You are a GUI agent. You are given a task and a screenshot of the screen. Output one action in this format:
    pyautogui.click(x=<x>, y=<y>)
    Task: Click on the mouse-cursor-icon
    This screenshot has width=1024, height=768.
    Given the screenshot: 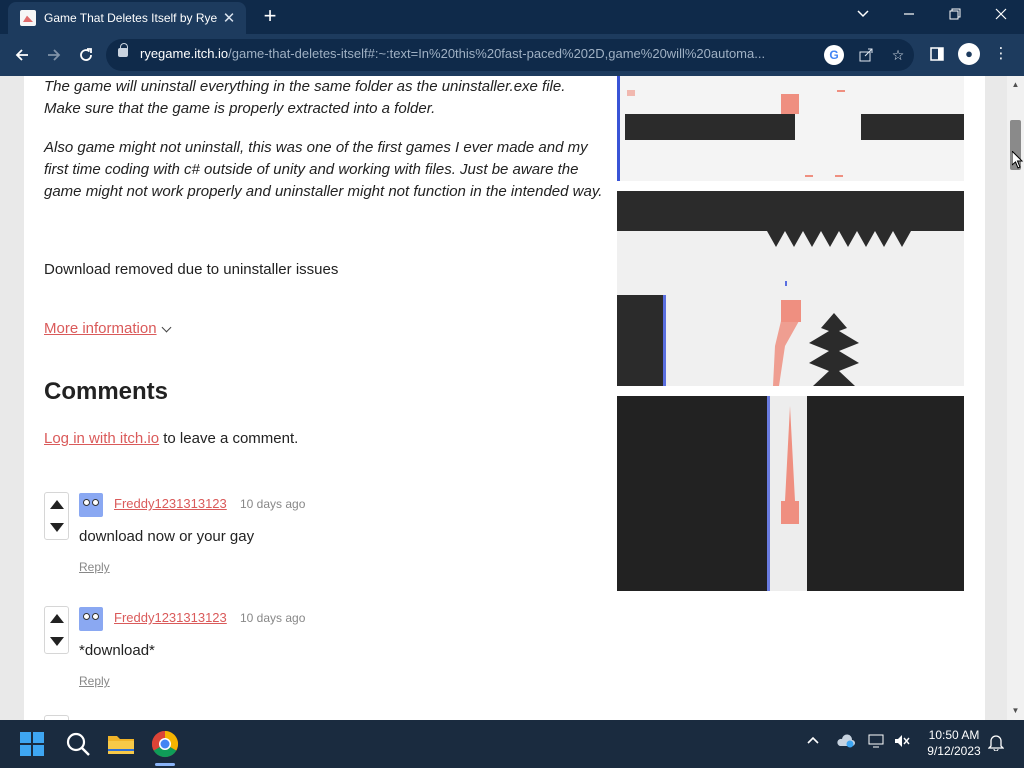 What is the action you would take?
    pyautogui.click(x=1018, y=160)
    